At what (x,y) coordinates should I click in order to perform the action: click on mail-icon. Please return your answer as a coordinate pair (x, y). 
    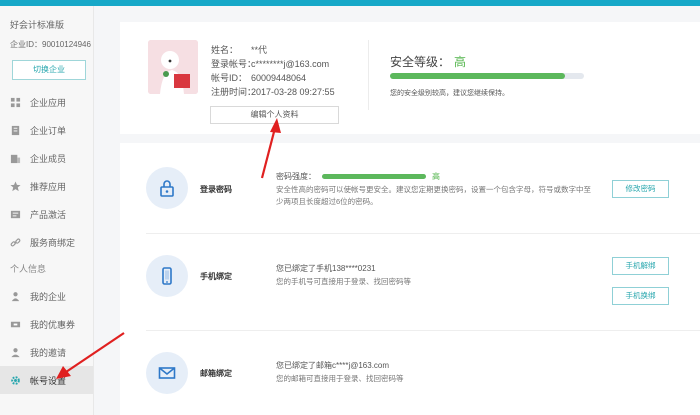
    Looking at the image, I should click on (167, 373).